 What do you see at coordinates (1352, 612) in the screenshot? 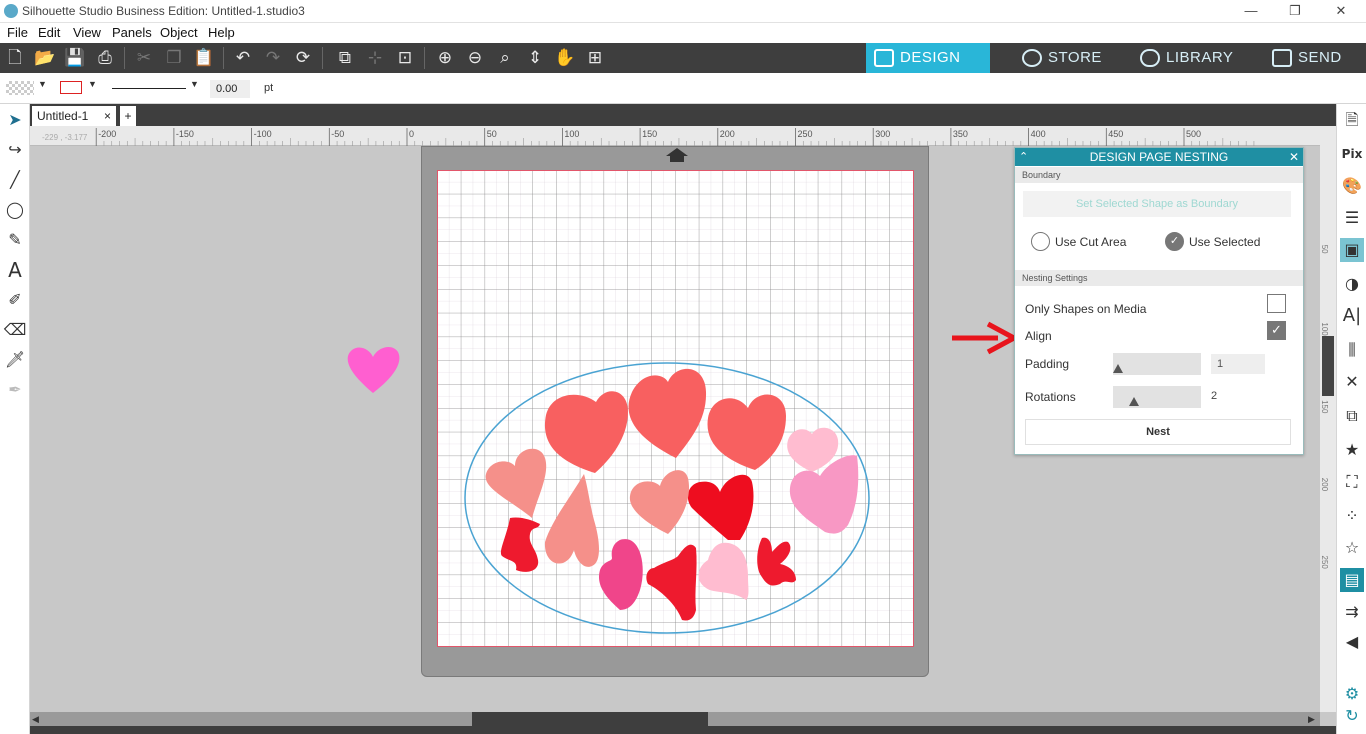
I see `stipple-icon: ⇉` at bounding box center [1352, 612].